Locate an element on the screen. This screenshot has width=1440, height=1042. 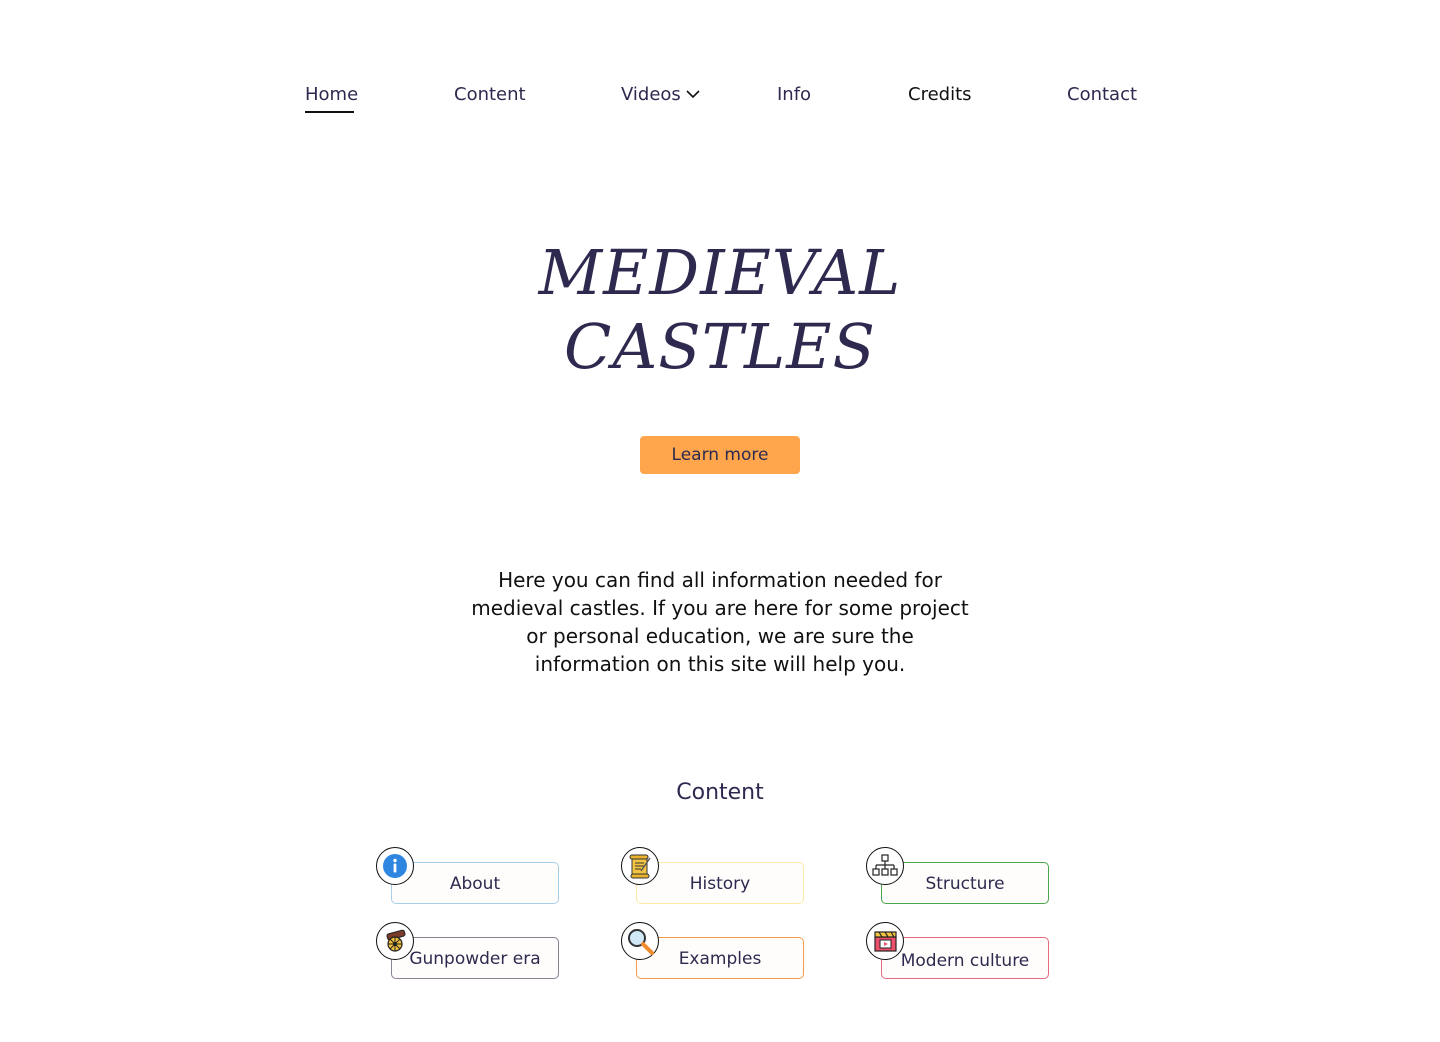
clapperboard-icon is located at coordinates (885, 941).